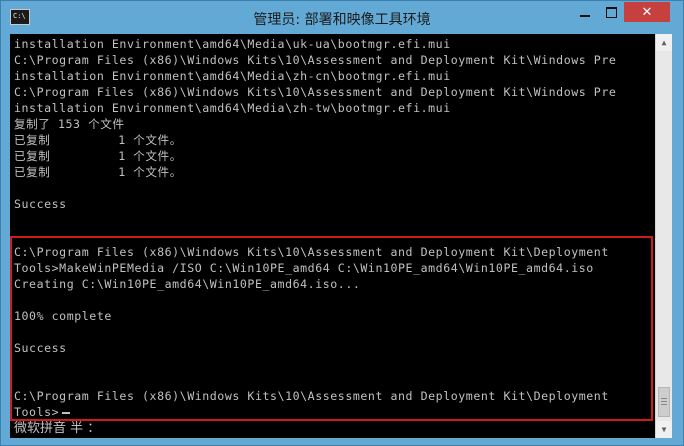 This screenshot has height=446, width=684. I want to click on close-icon: ✕, so click(647, 12).